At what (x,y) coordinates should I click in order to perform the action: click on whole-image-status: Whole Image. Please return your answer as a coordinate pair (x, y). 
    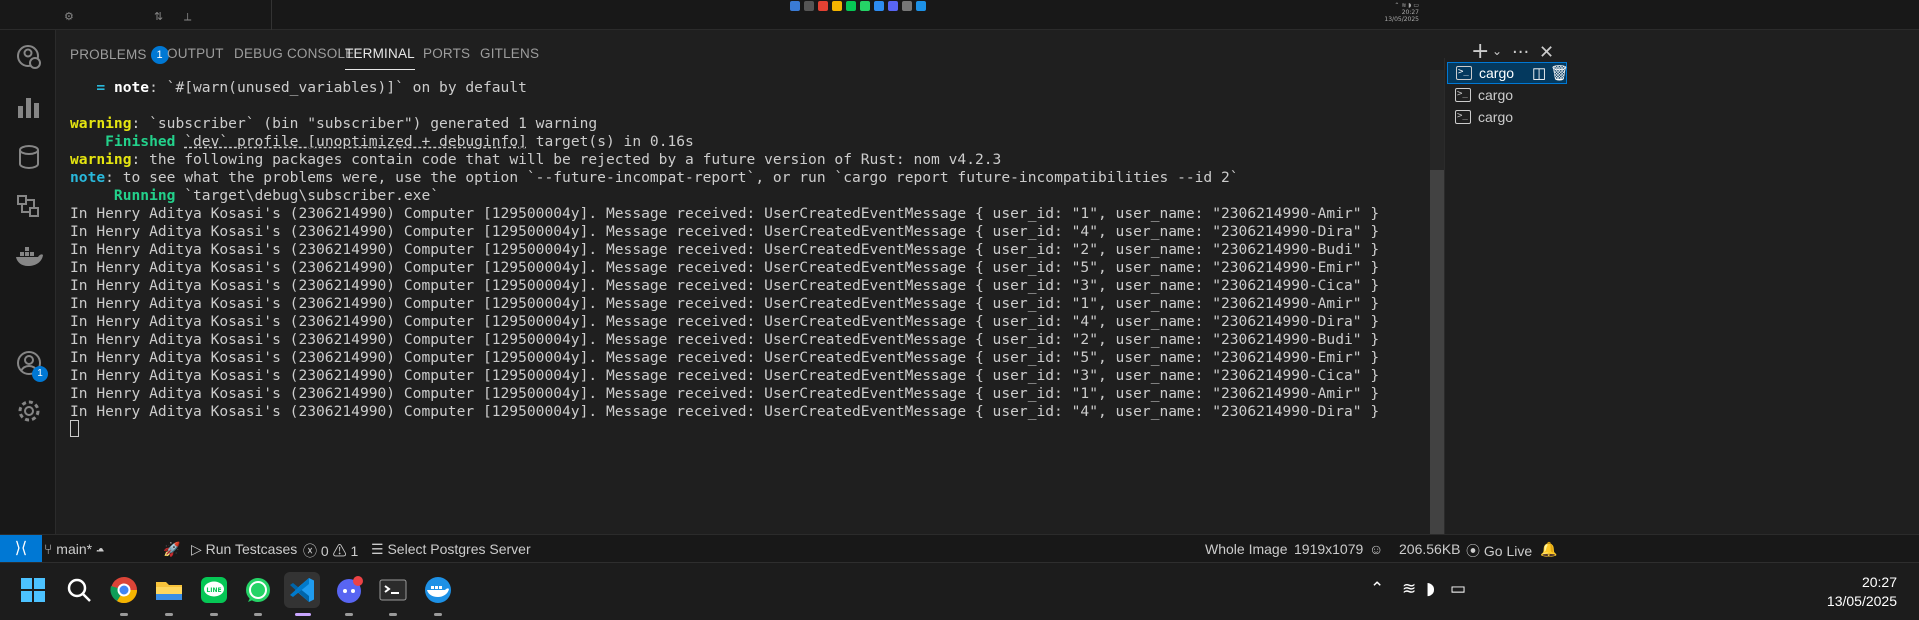
    Looking at the image, I should click on (1246, 549).